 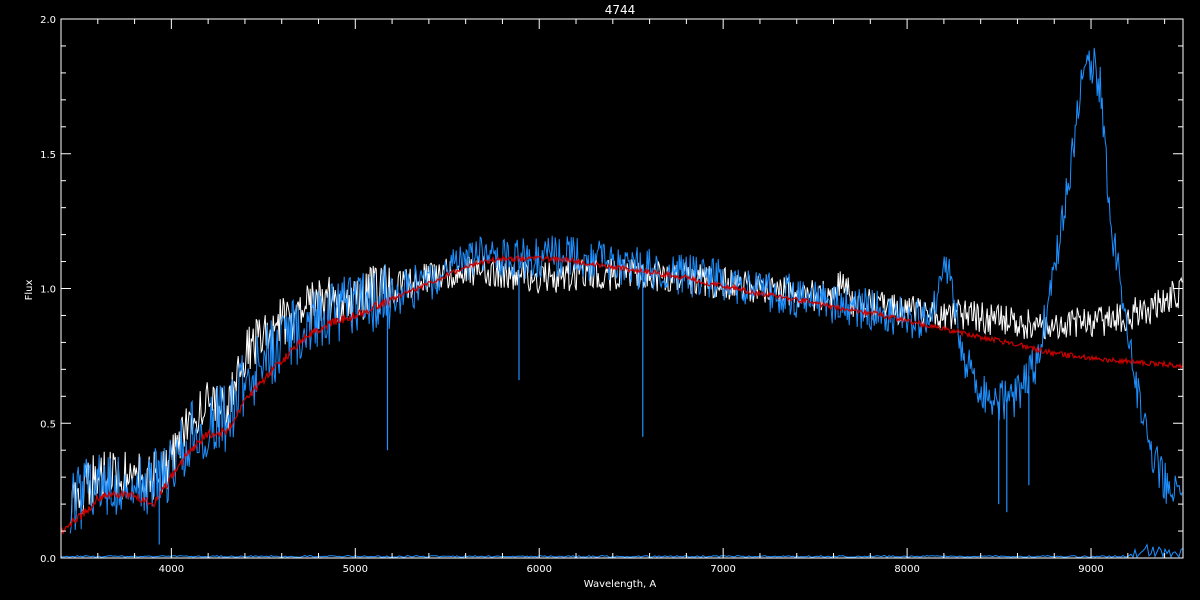 What do you see at coordinates (906, 569) in the screenshot?
I see `x-tick-label: 8000` at bounding box center [906, 569].